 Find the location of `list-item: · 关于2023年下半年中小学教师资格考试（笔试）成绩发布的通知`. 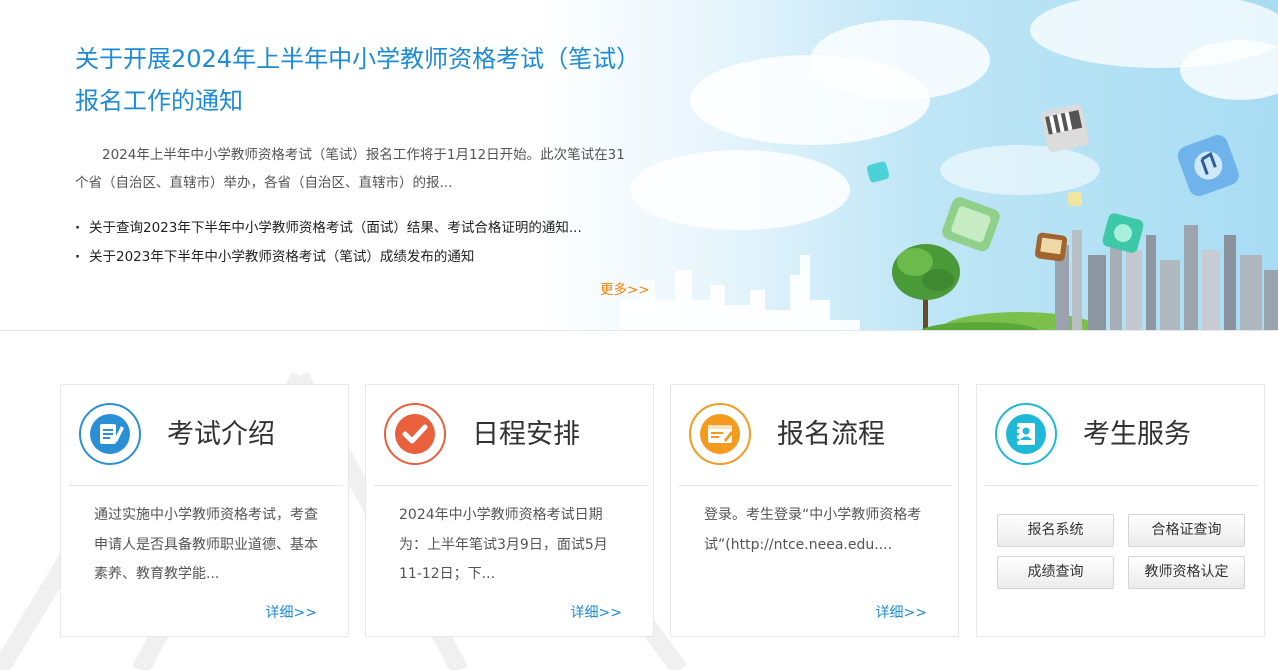

list-item: · 关于2023年下半年中小学教师资格考试（笔试）成绩发布的通知 is located at coordinates (355, 257).